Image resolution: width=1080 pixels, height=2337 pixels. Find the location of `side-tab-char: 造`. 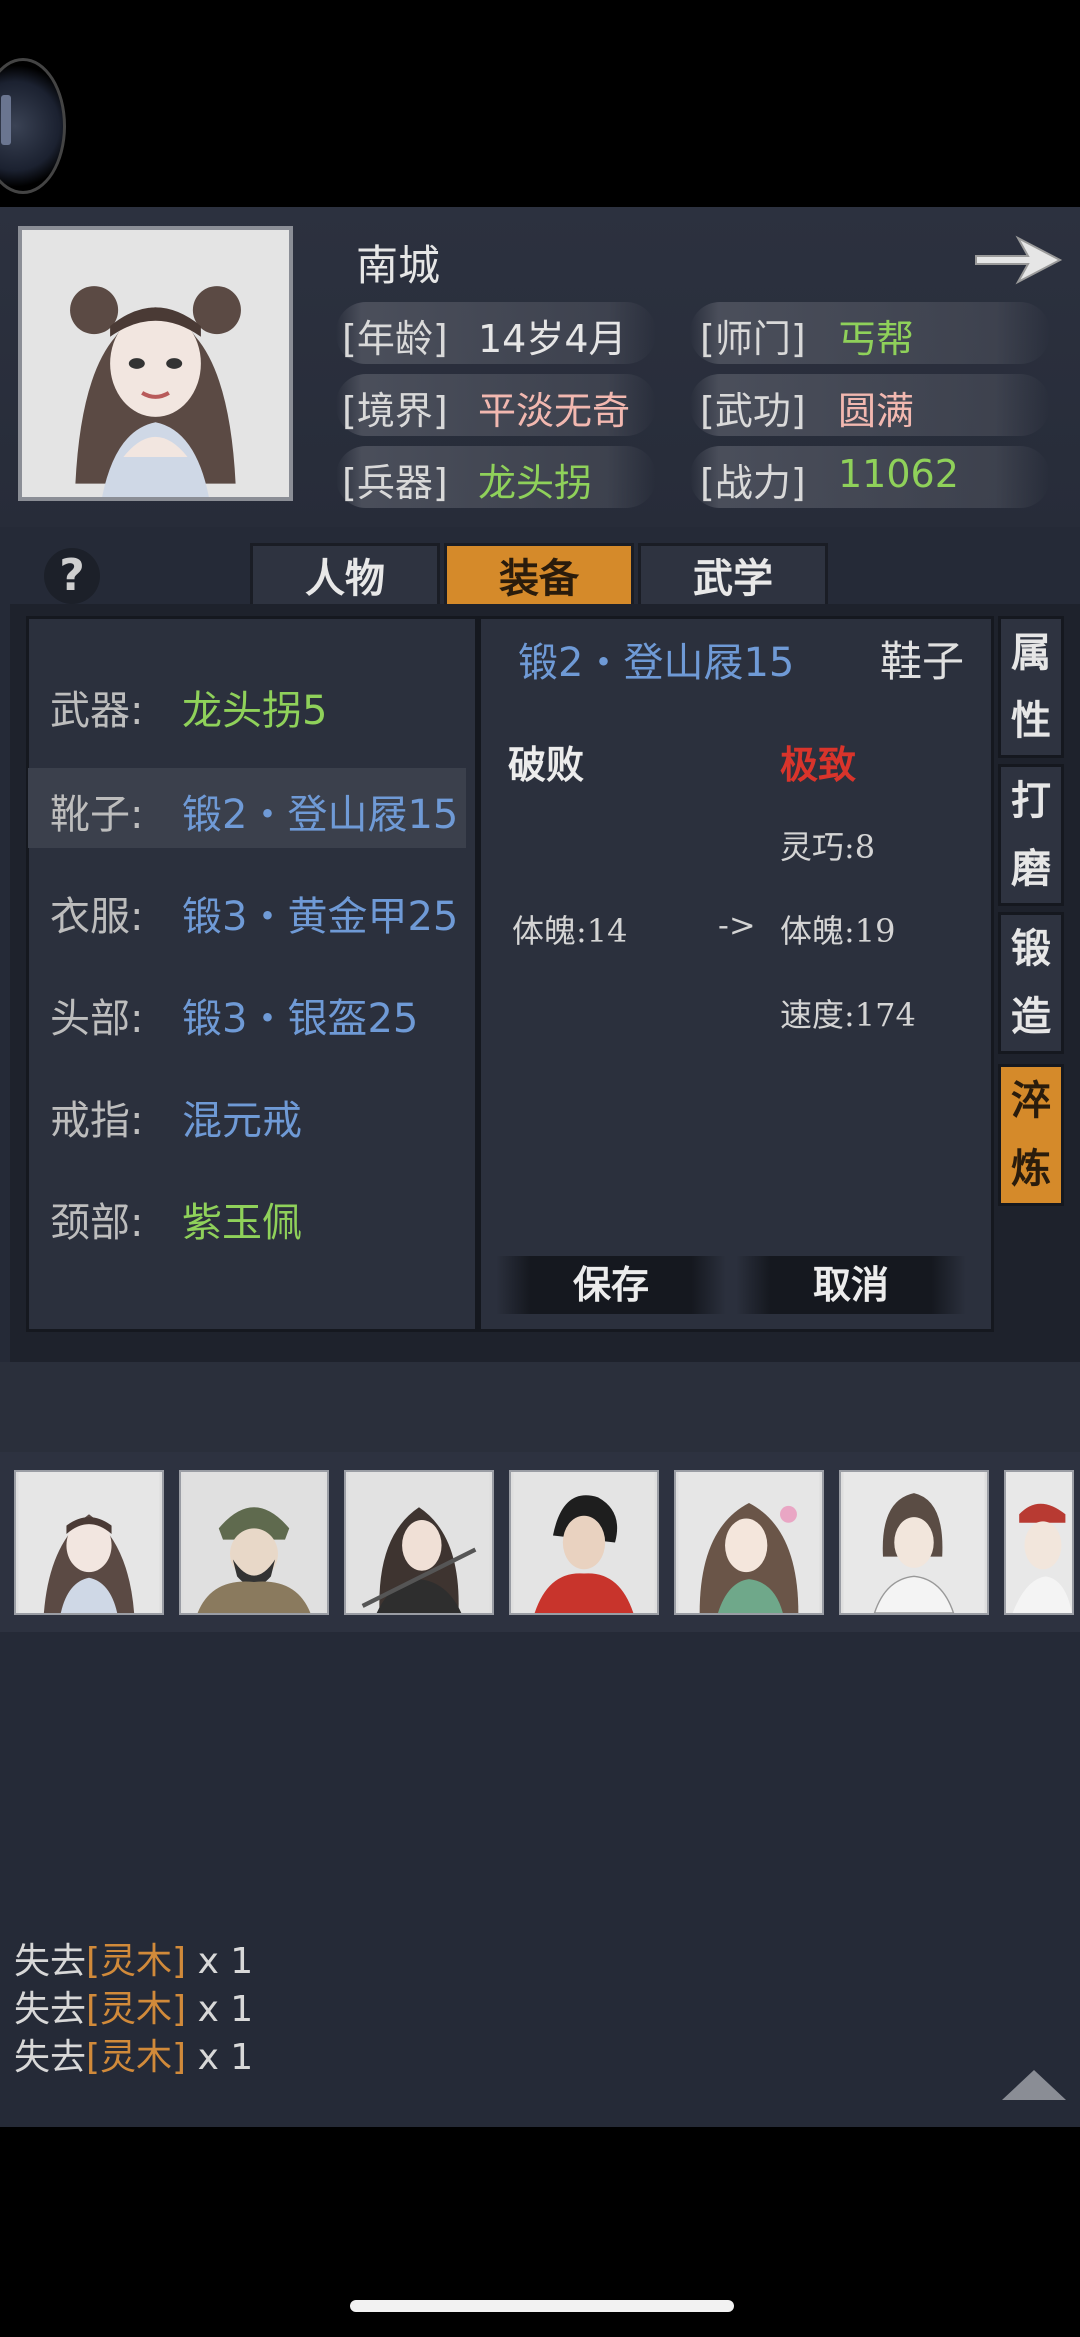

side-tab-char: 造 is located at coordinates (1031, 1016).